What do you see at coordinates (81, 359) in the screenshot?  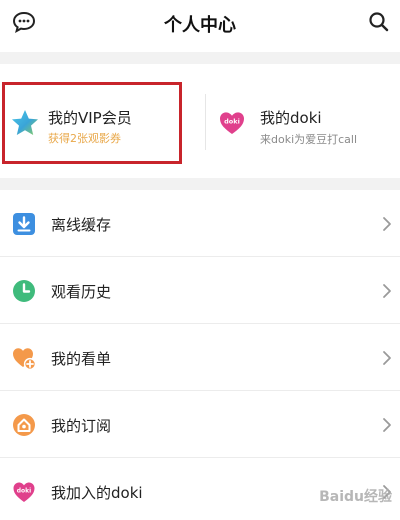 I see `menu-item-label: 我的看单` at bounding box center [81, 359].